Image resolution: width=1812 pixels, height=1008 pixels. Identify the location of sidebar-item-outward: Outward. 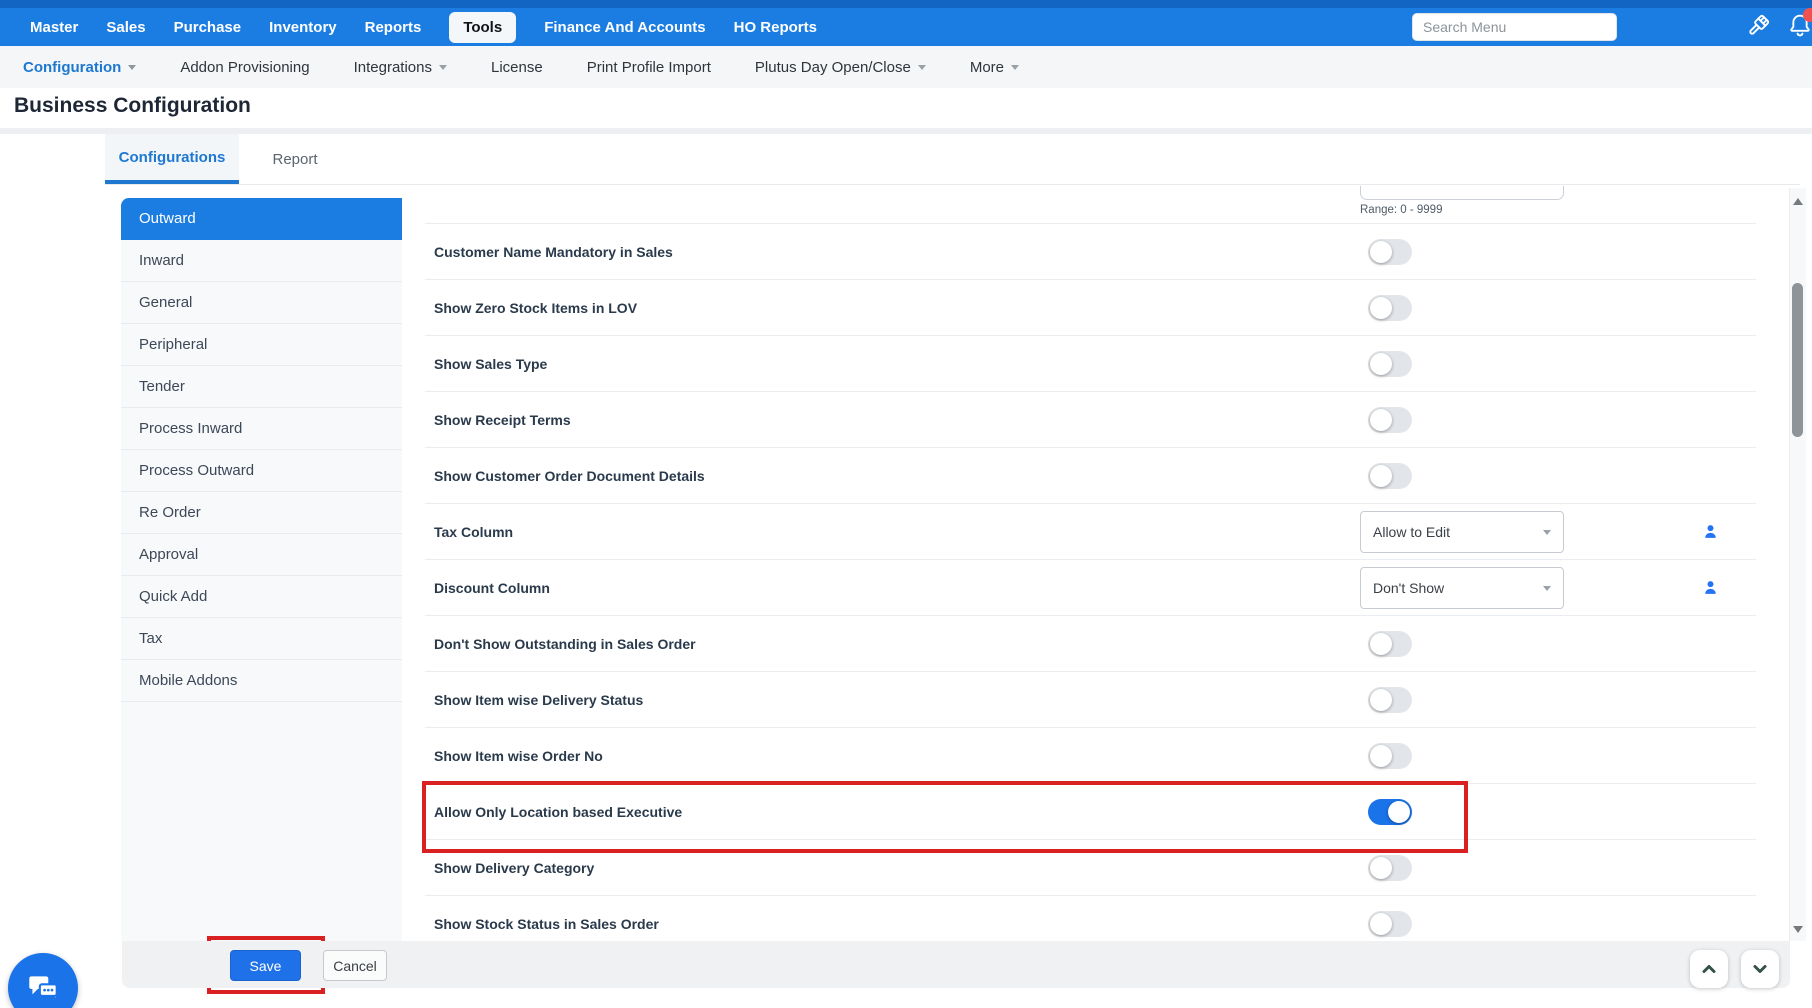
(261, 219).